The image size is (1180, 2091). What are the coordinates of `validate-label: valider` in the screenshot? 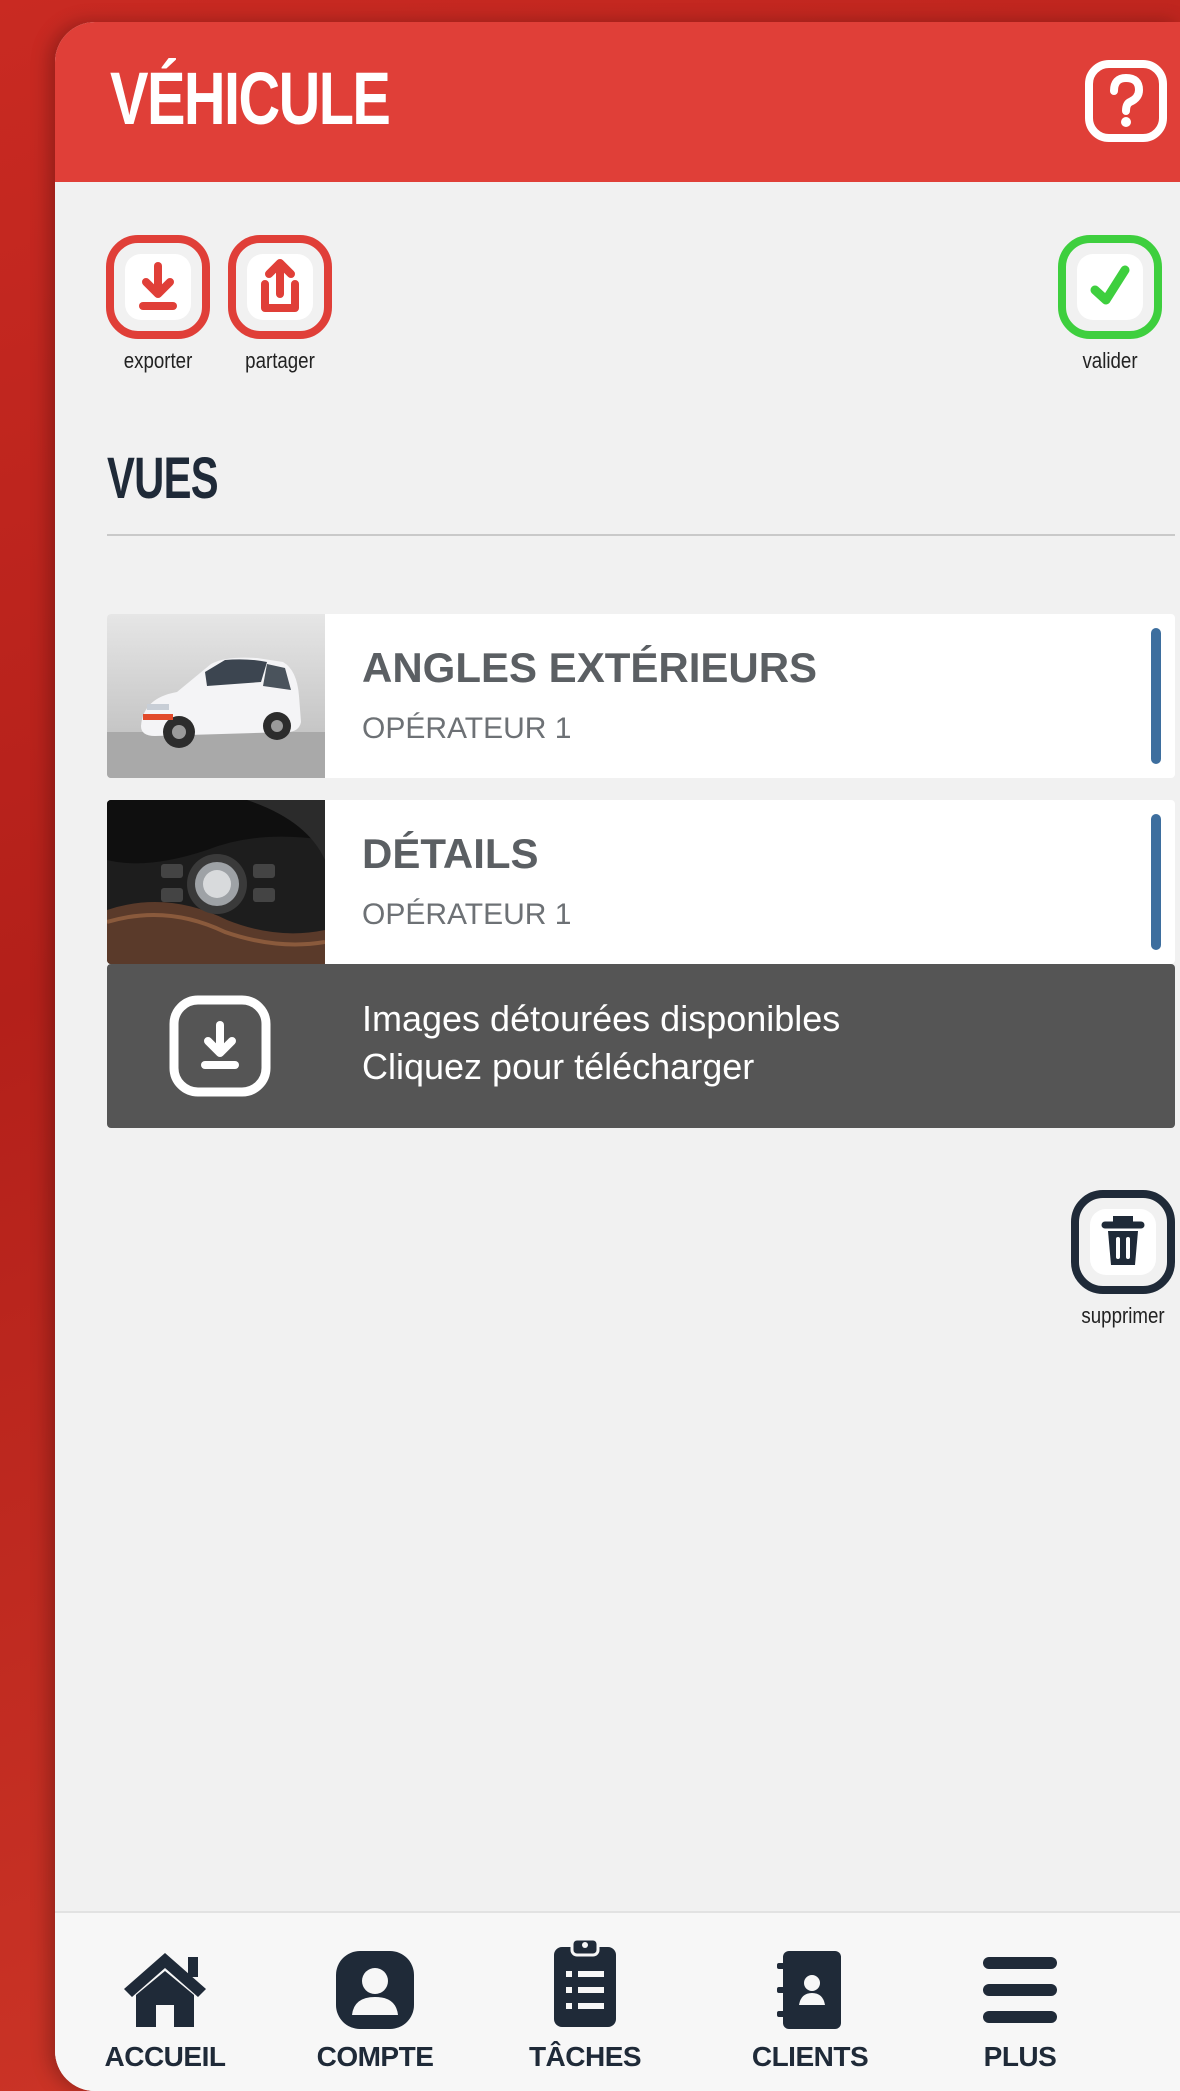 It's located at (1110, 360).